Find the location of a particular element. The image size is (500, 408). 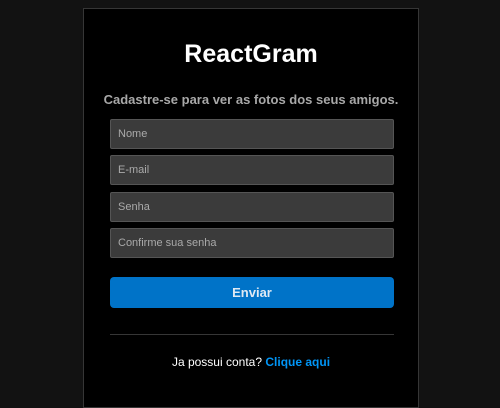

email-input is located at coordinates (252, 170).